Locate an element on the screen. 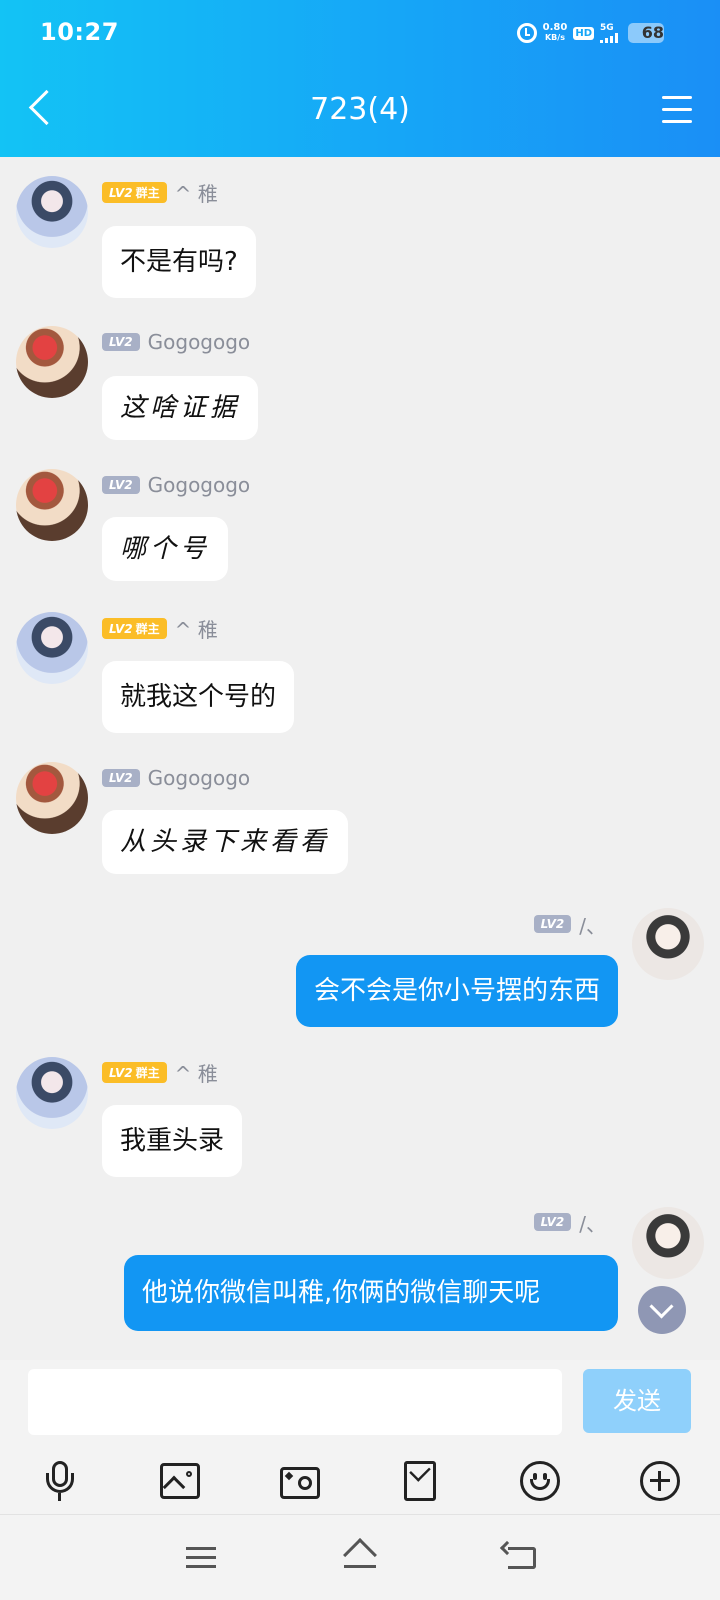  status-time: 10:27 is located at coordinates (79, 32).